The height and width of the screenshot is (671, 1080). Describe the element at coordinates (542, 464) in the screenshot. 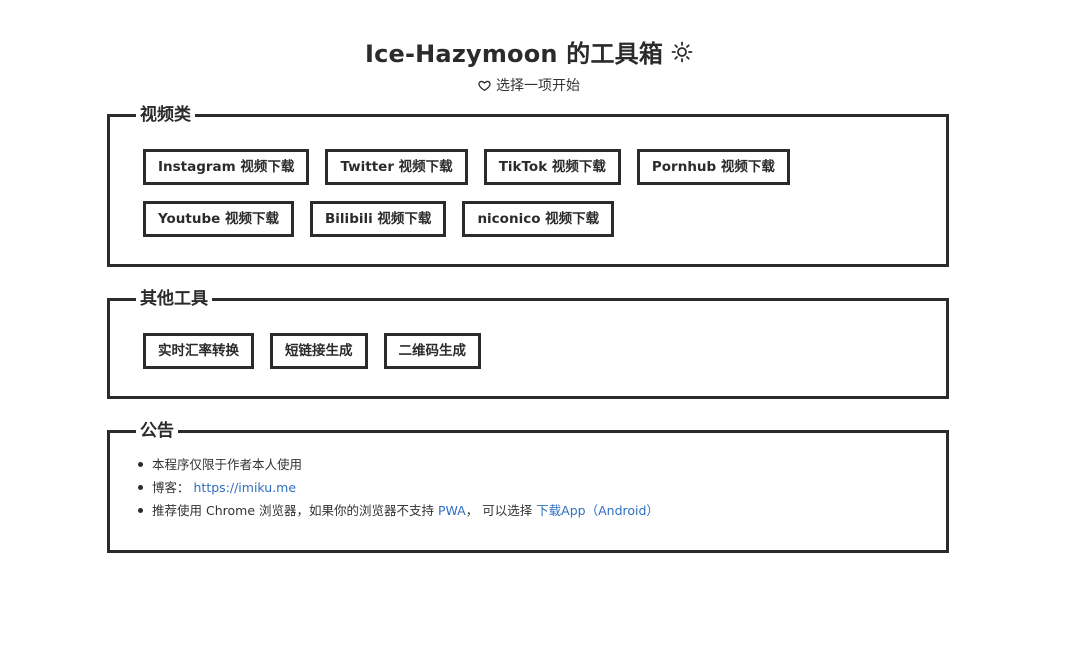

I see `list-item: 本程序仅限于作者本人使用` at that location.